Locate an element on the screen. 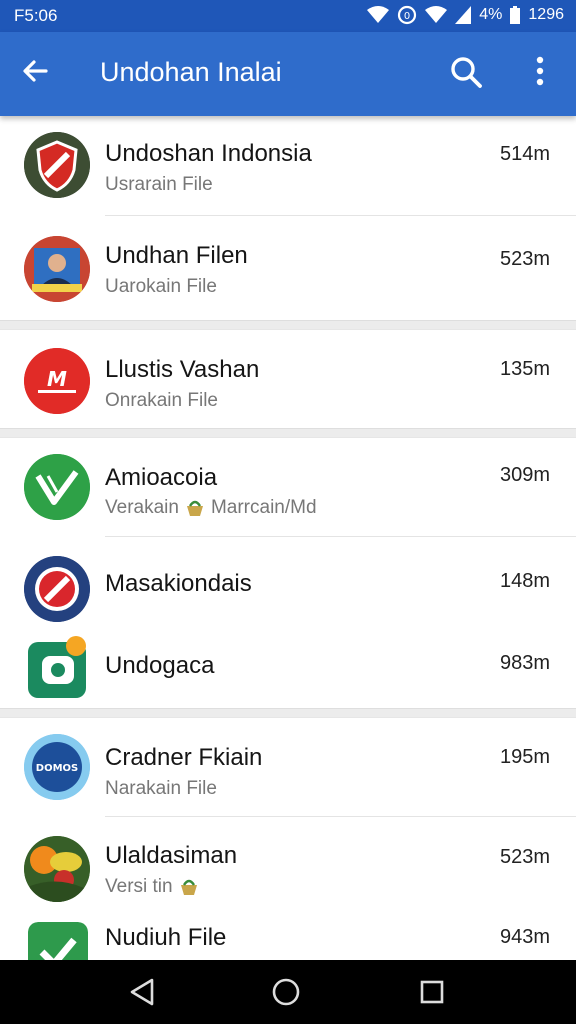 This screenshot has height=1024, width=576. item-size: 943m is located at coordinates (524, 937).